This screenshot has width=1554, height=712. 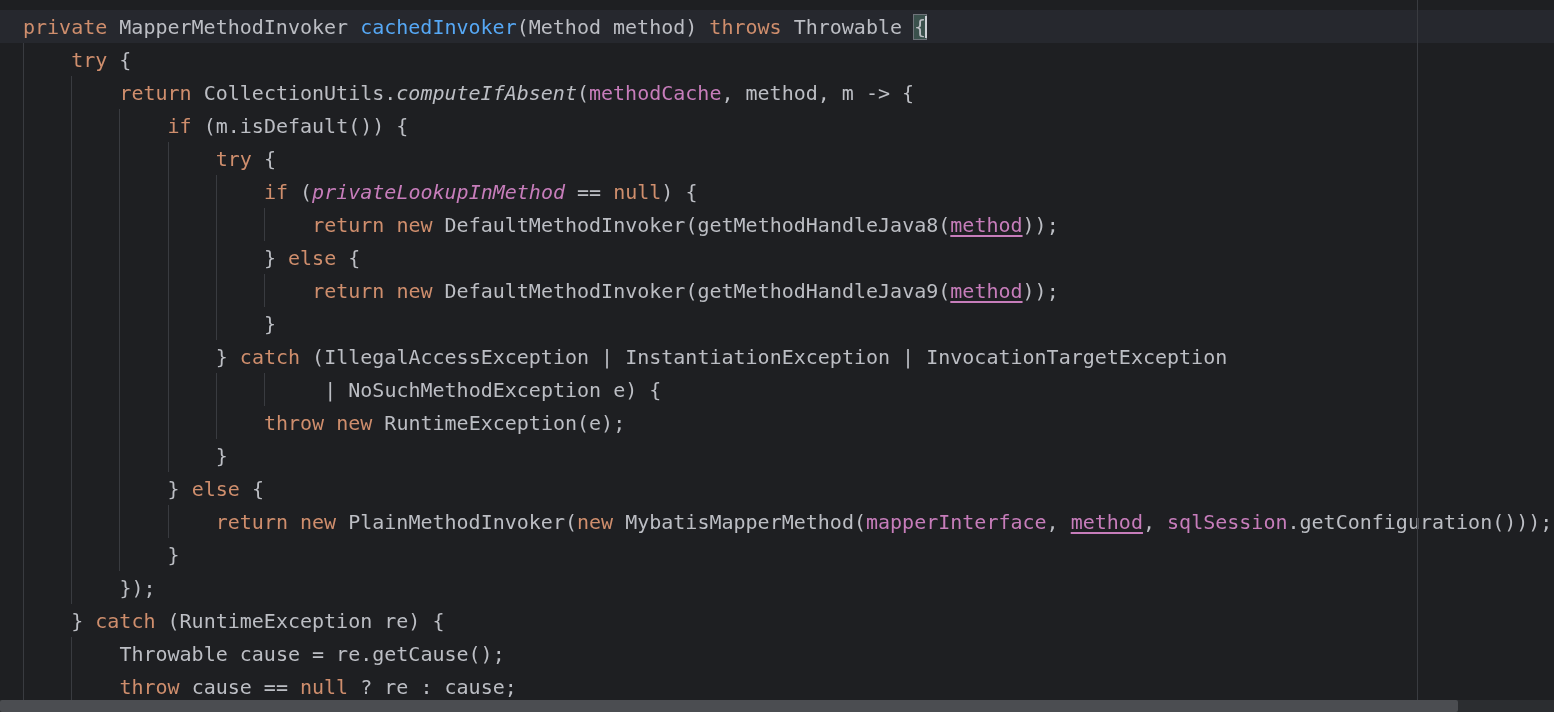 What do you see at coordinates (288, 125) in the screenshot?
I see `code-line: if (m.isDefault()) {` at bounding box center [288, 125].